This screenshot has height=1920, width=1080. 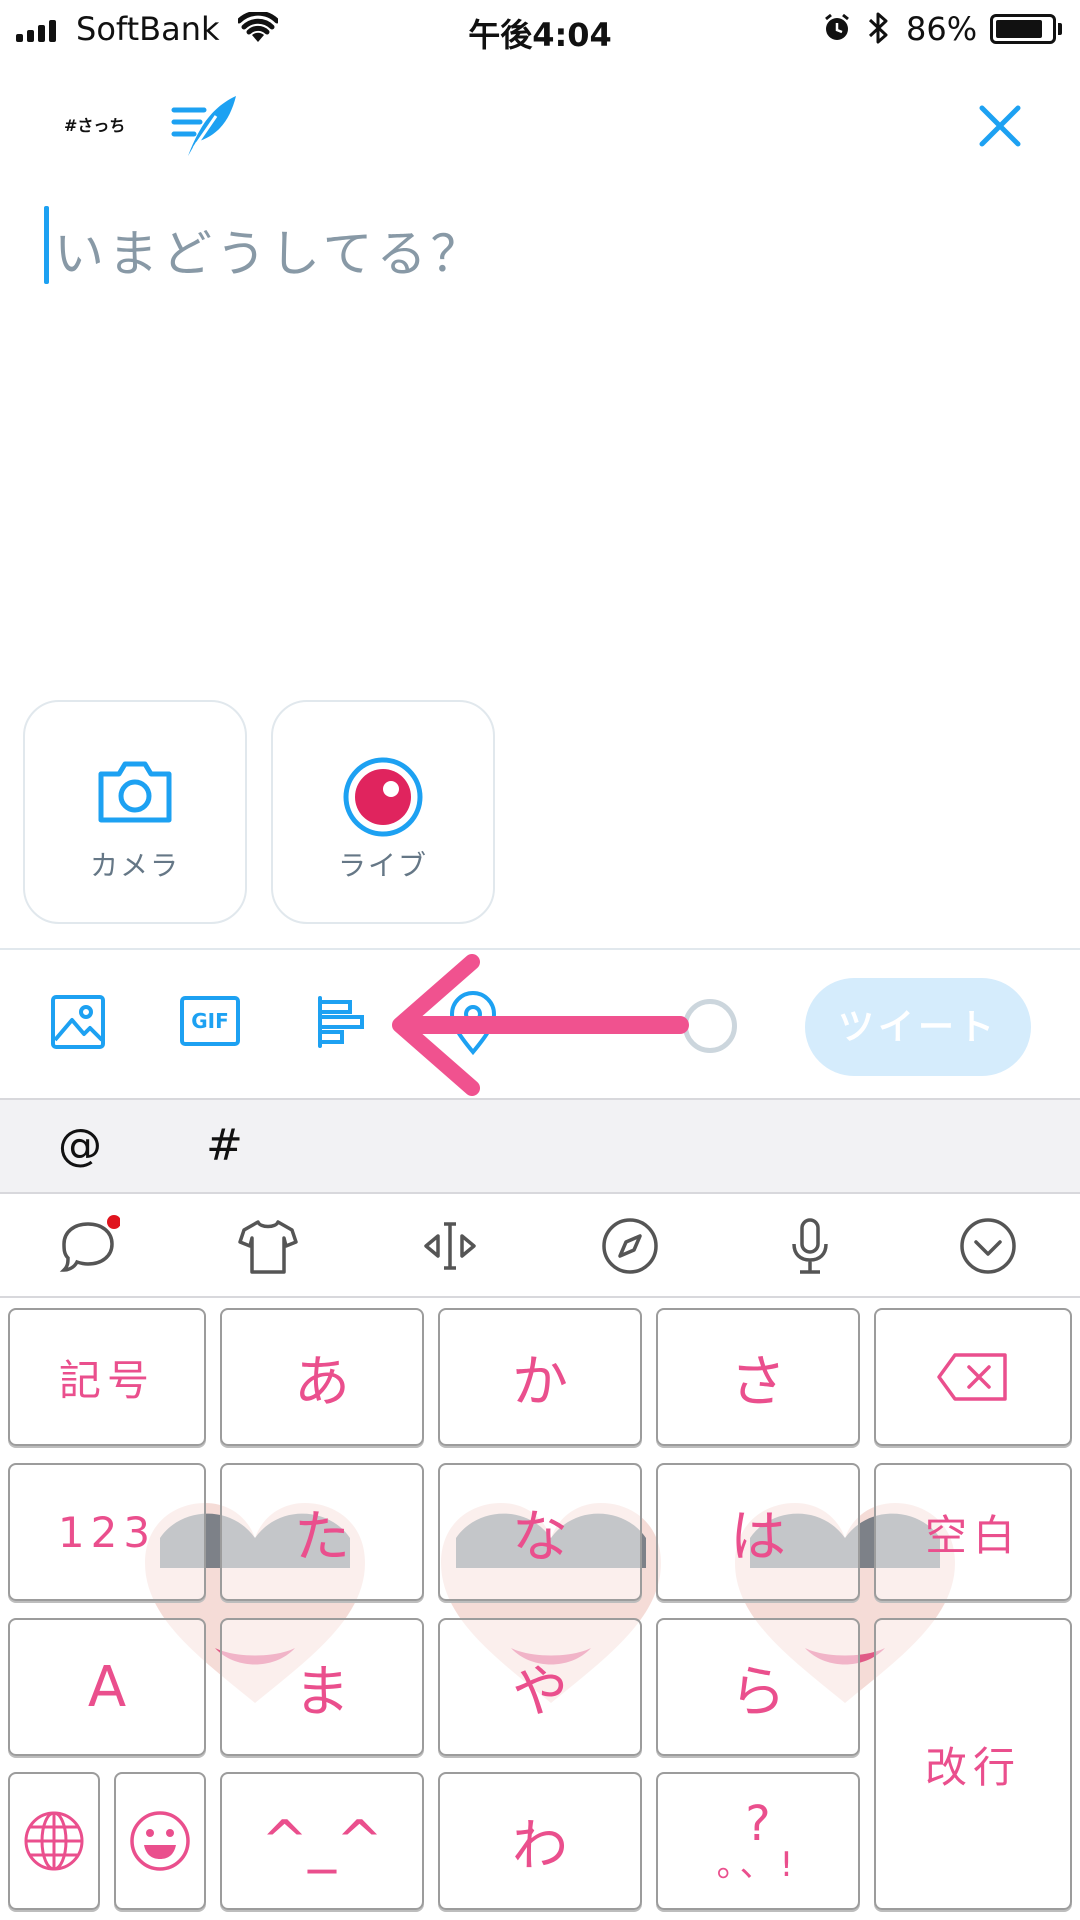 What do you see at coordinates (837, 26) in the screenshot?
I see `alarm-icon` at bounding box center [837, 26].